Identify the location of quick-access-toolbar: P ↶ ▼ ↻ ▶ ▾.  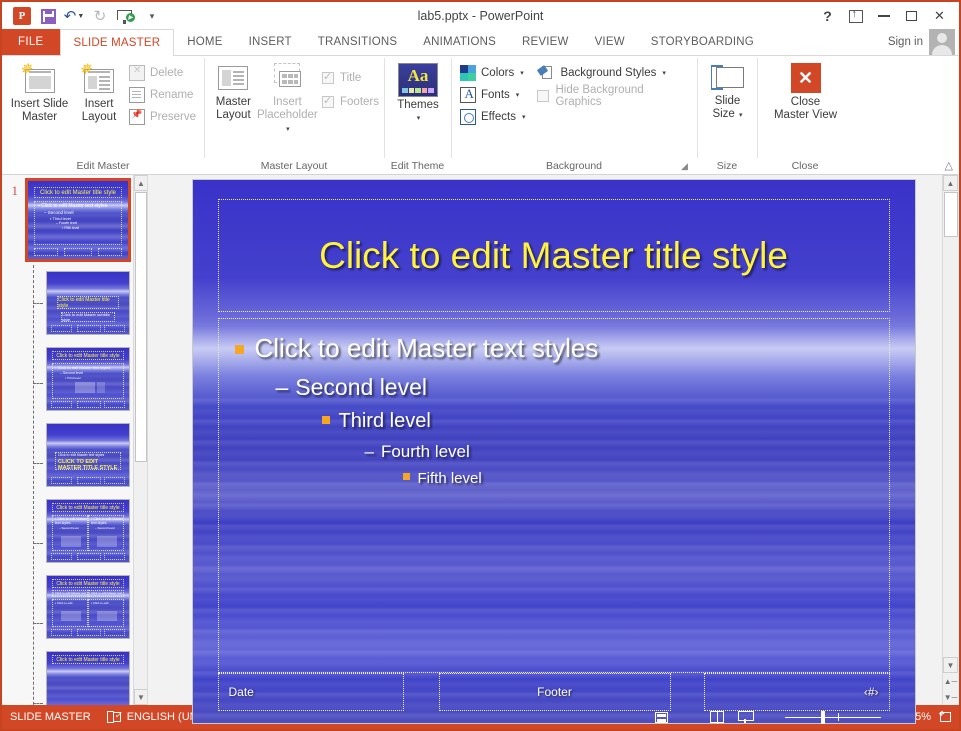
(83, 16).